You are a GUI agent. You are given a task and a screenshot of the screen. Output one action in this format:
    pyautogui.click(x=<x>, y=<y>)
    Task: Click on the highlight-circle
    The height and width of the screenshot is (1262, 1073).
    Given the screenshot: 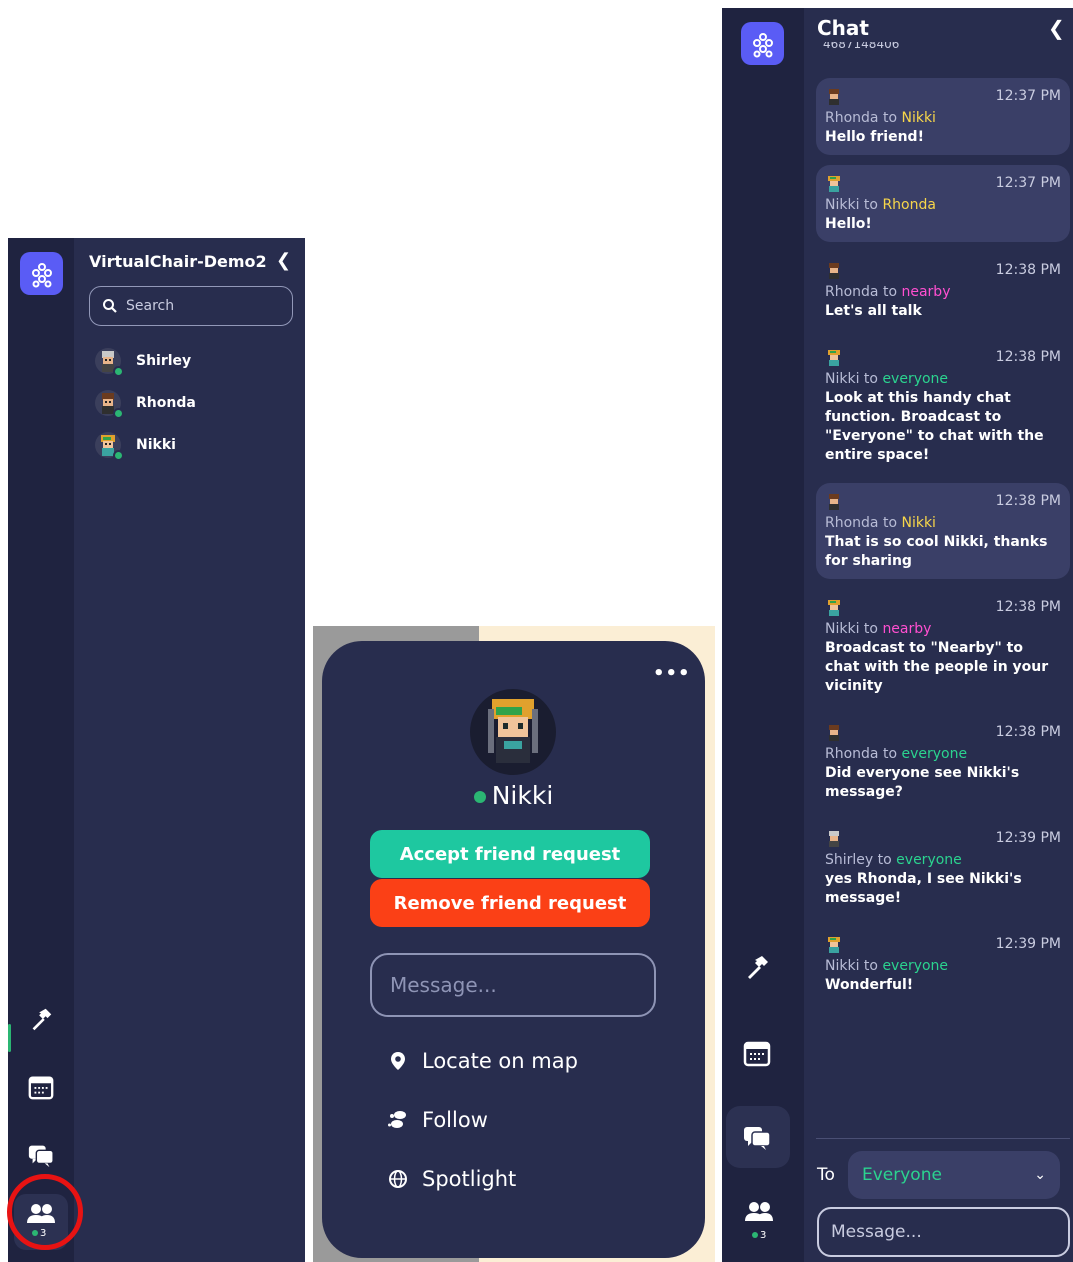 What is the action you would take?
    pyautogui.click(x=45, y=1212)
    